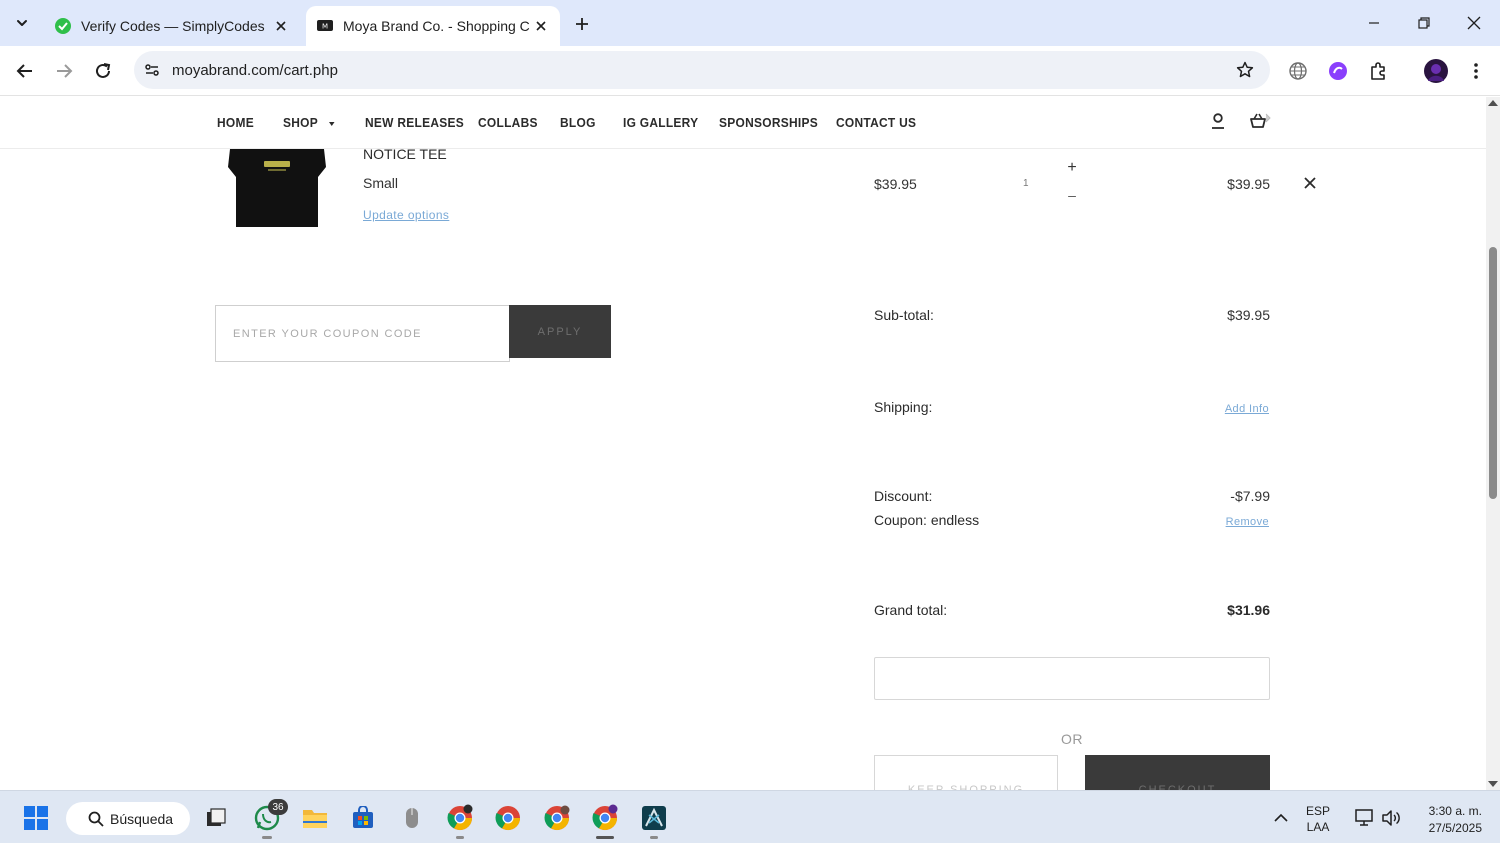 The image size is (1500, 843). Describe the element at coordinates (235, 122) in the screenshot. I see `nav-home: HOME` at that location.